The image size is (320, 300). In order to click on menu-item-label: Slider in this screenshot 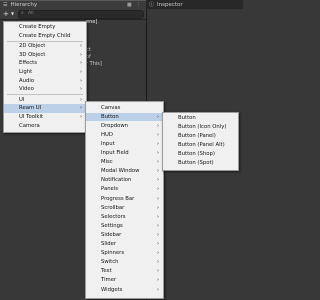, I will do `click(109, 244)`.